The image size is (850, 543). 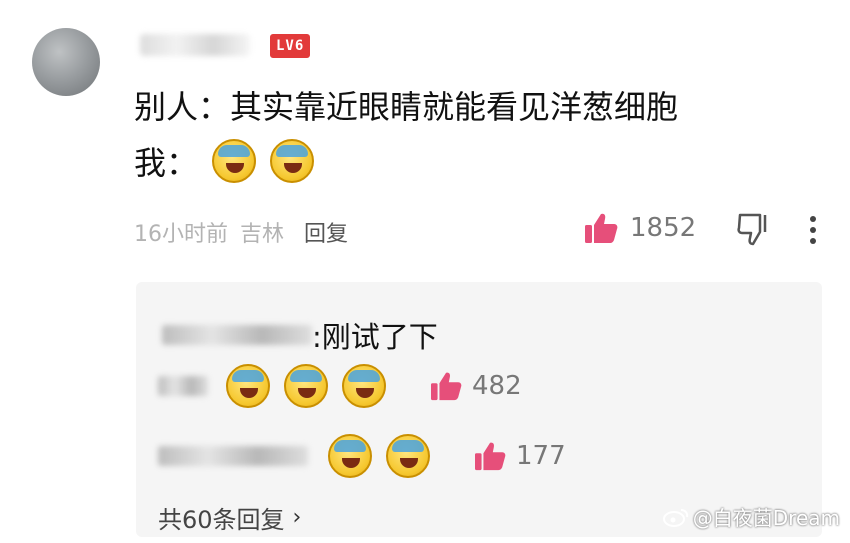 What do you see at coordinates (166, 163) in the screenshot?
I see `comment-prefix: 我：` at bounding box center [166, 163].